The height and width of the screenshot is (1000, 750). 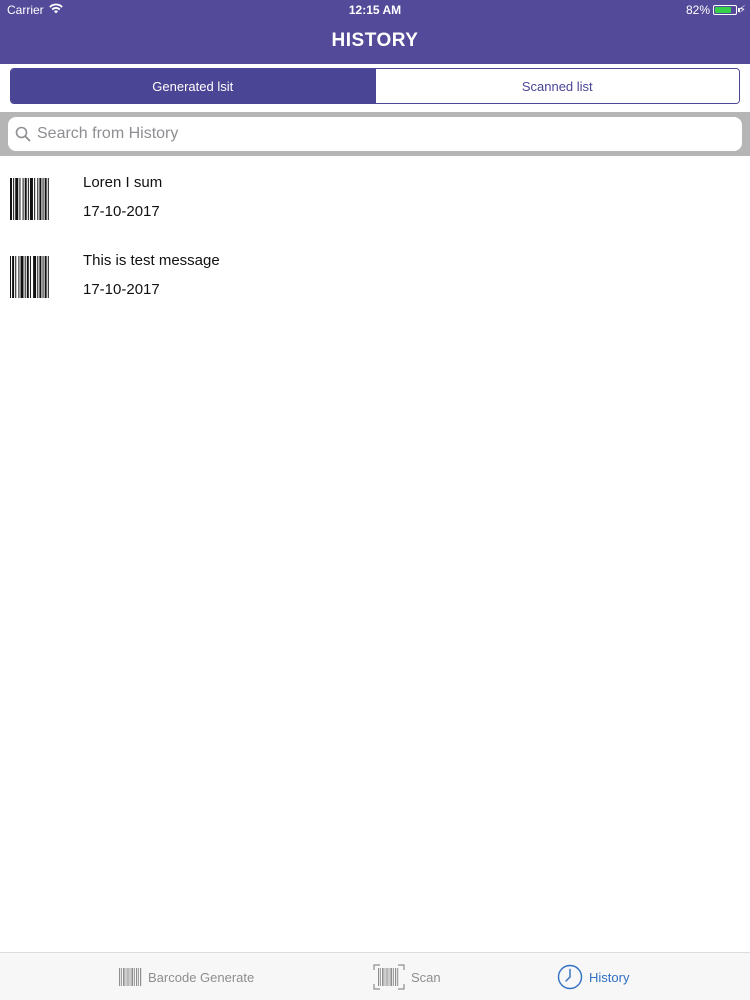 What do you see at coordinates (697, 10) in the screenshot?
I see `battery-percent: 82%` at bounding box center [697, 10].